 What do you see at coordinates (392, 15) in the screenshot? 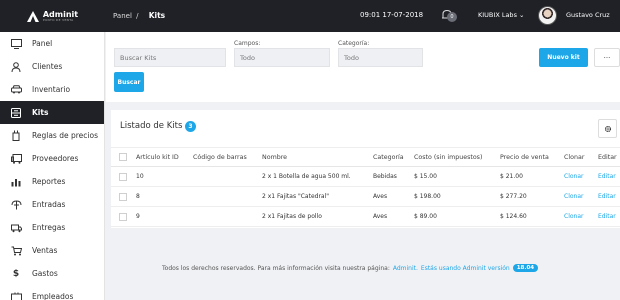
I see `datetime: 09:01 17-07-2018` at bounding box center [392, 15].